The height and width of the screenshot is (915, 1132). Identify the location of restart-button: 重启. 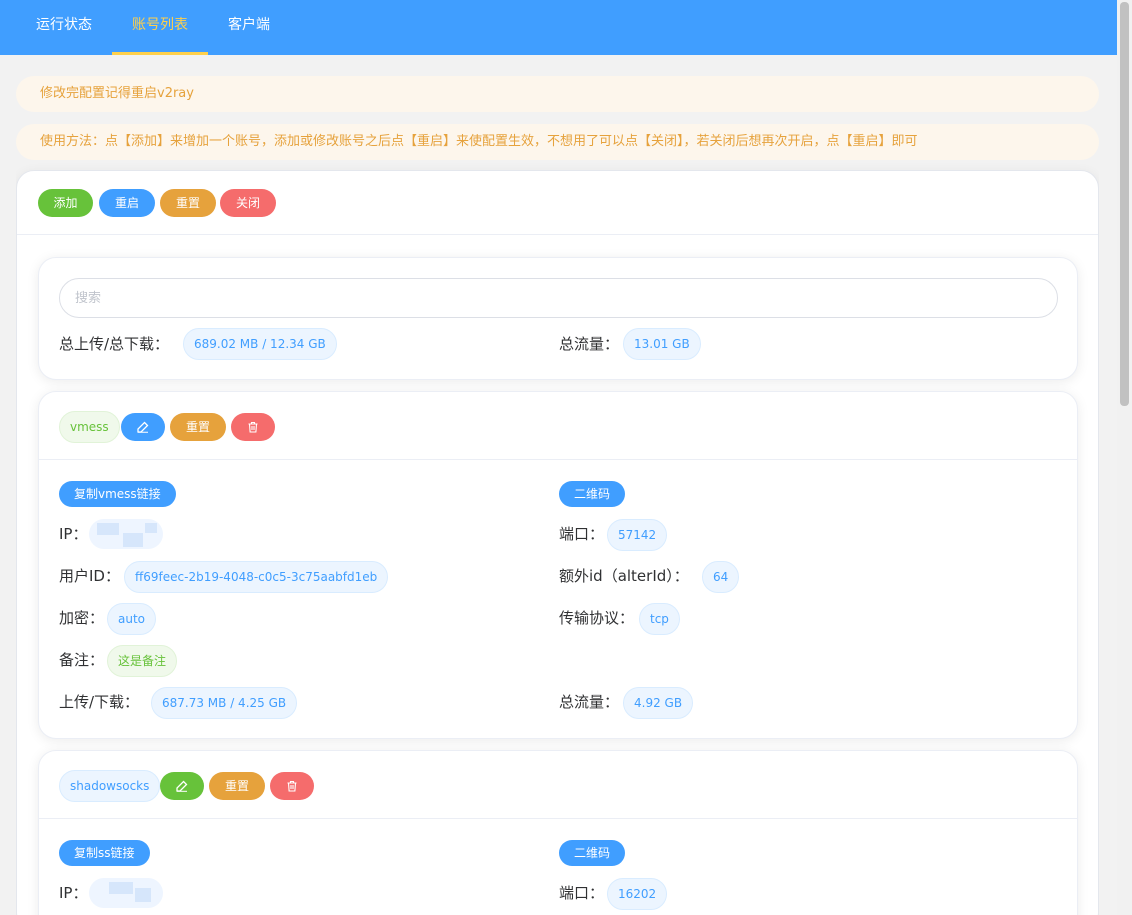
(127, 203).